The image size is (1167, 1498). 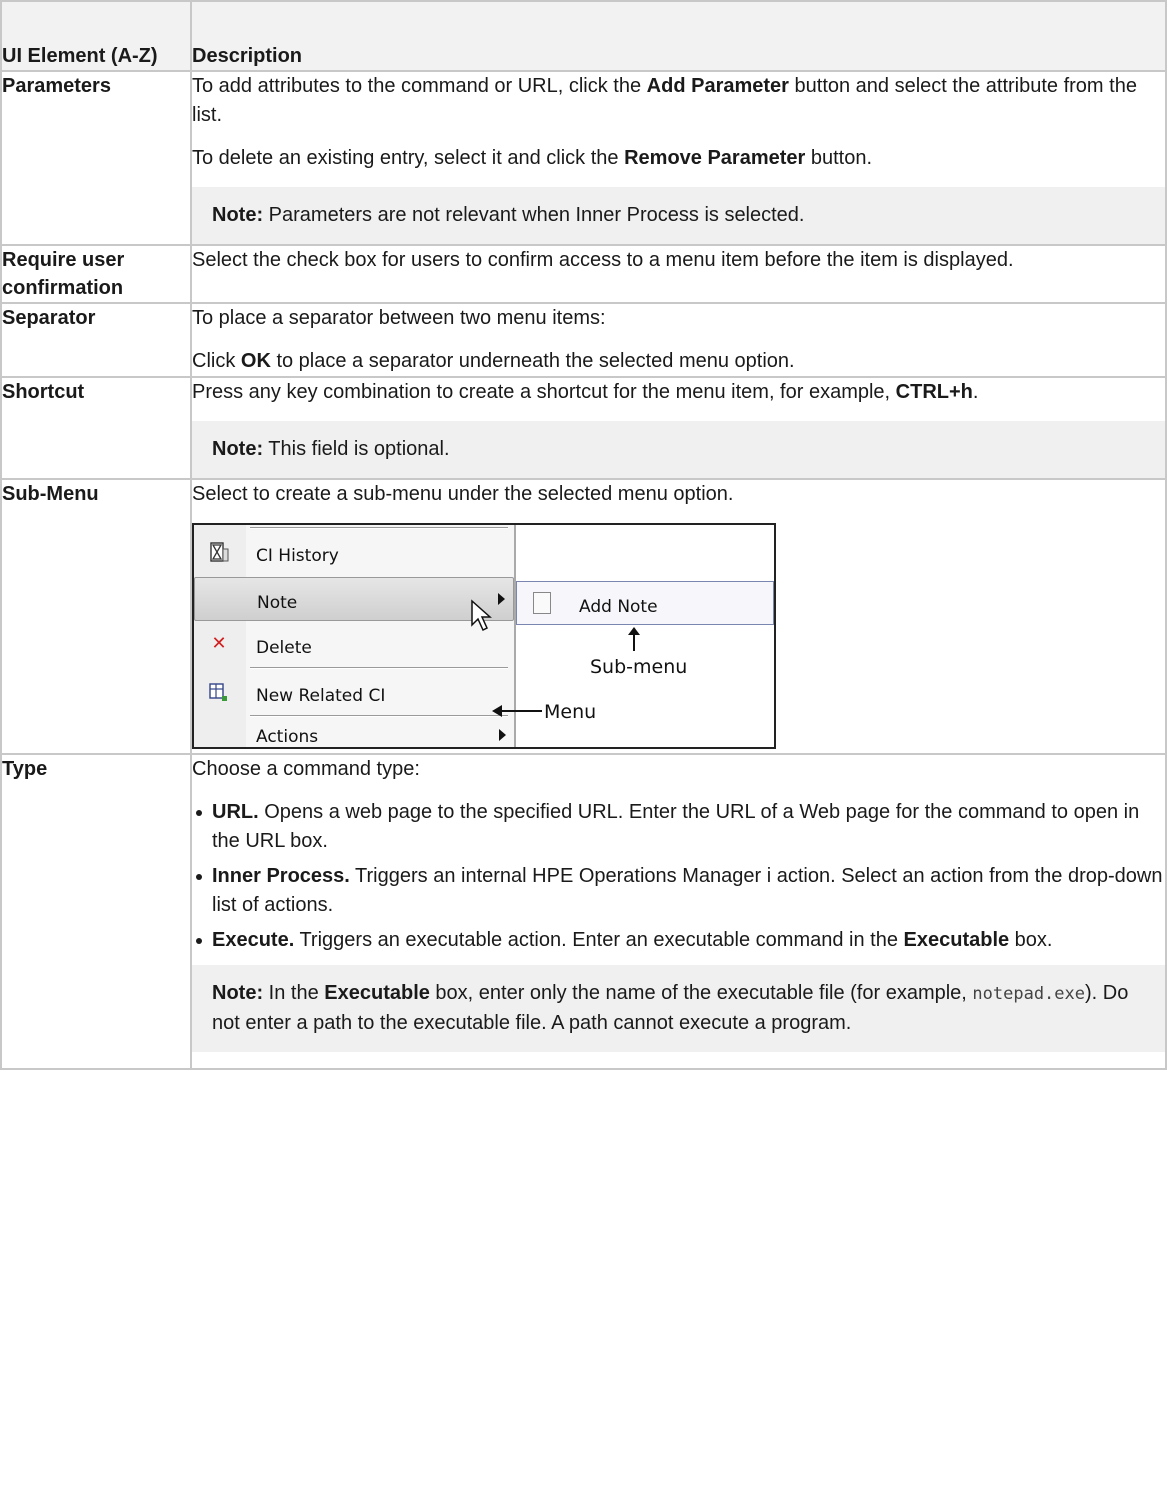 I want to click on row-name-parameters: Parameters, so click(x=96, y=158).